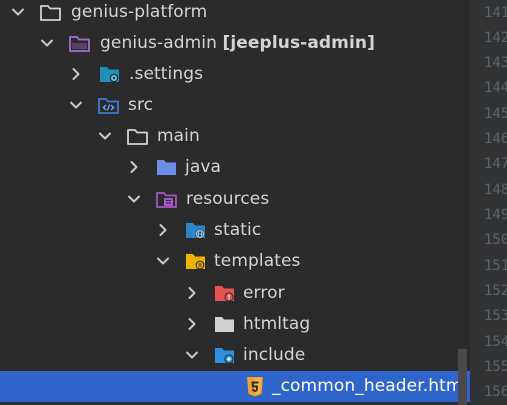 This screenshot has width=507, height=405. I want to click on templates-folder-icon, so click(197, 262).